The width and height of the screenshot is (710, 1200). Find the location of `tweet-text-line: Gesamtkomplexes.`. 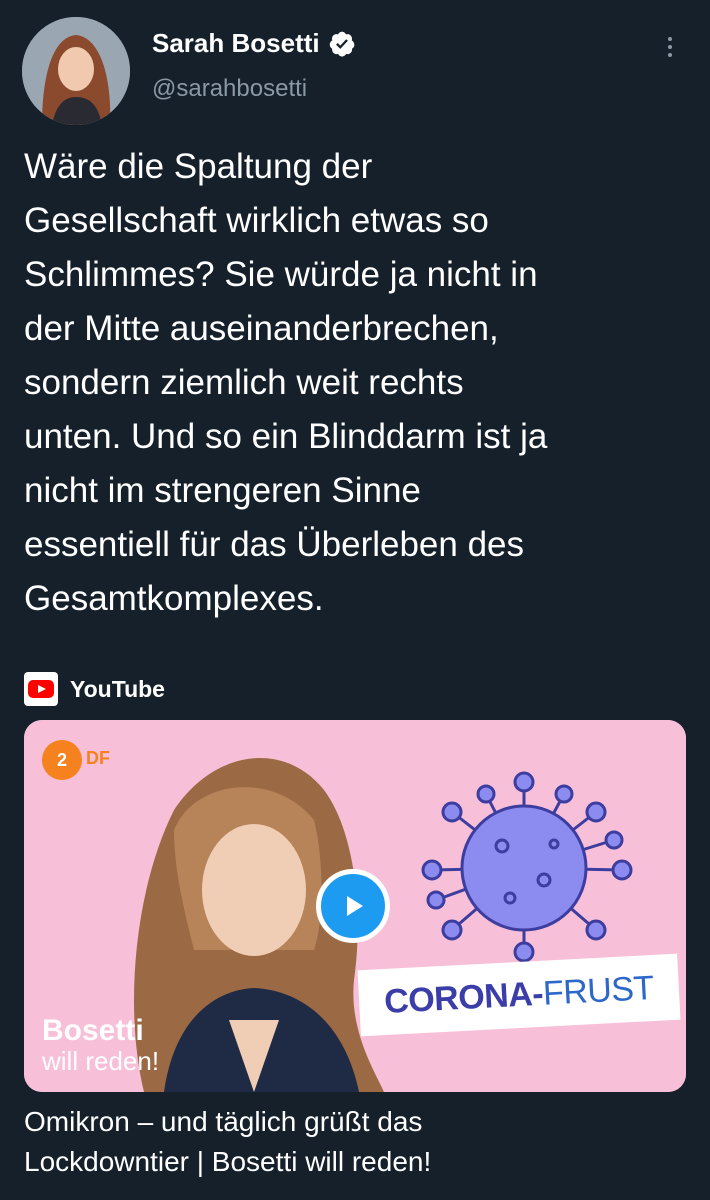

tweet-text-line: Gesamtkomplexes. is located at coordinates (174, 598).